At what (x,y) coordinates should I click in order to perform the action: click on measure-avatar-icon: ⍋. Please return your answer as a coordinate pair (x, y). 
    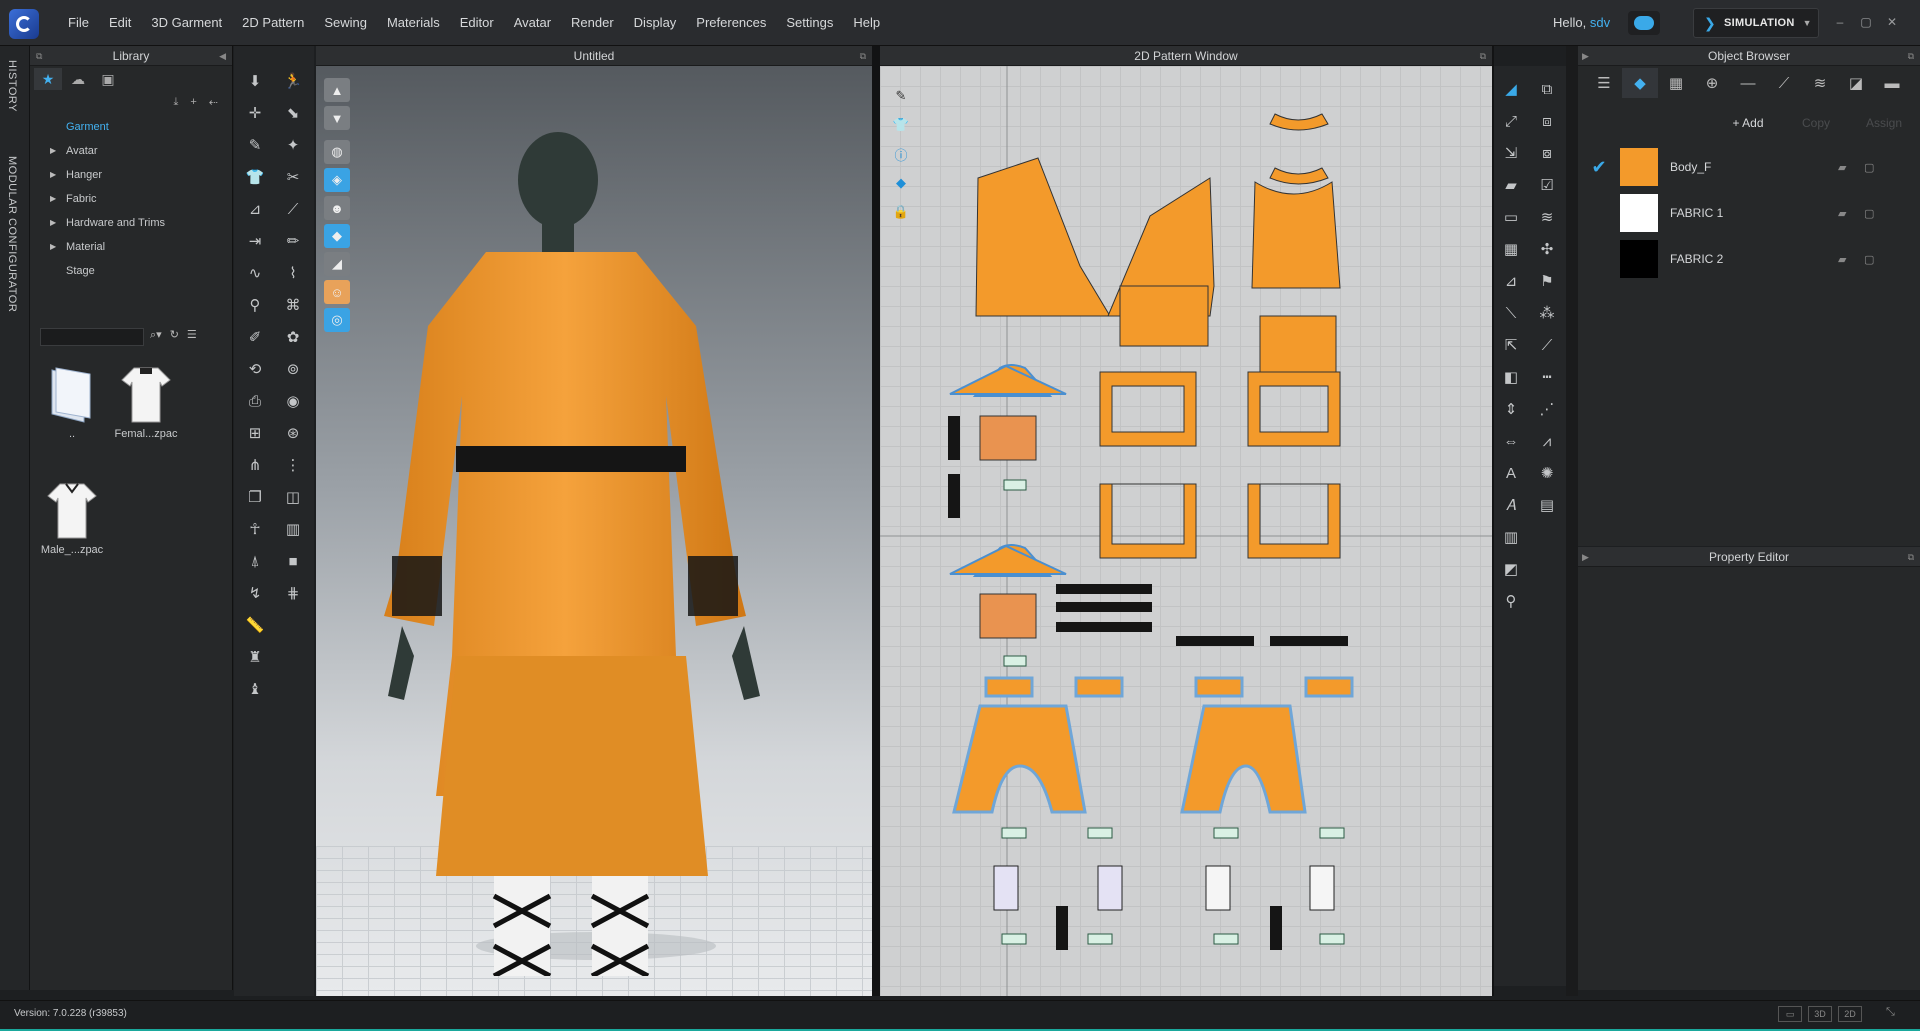
    Looking at the image, I should click on (255, 561).